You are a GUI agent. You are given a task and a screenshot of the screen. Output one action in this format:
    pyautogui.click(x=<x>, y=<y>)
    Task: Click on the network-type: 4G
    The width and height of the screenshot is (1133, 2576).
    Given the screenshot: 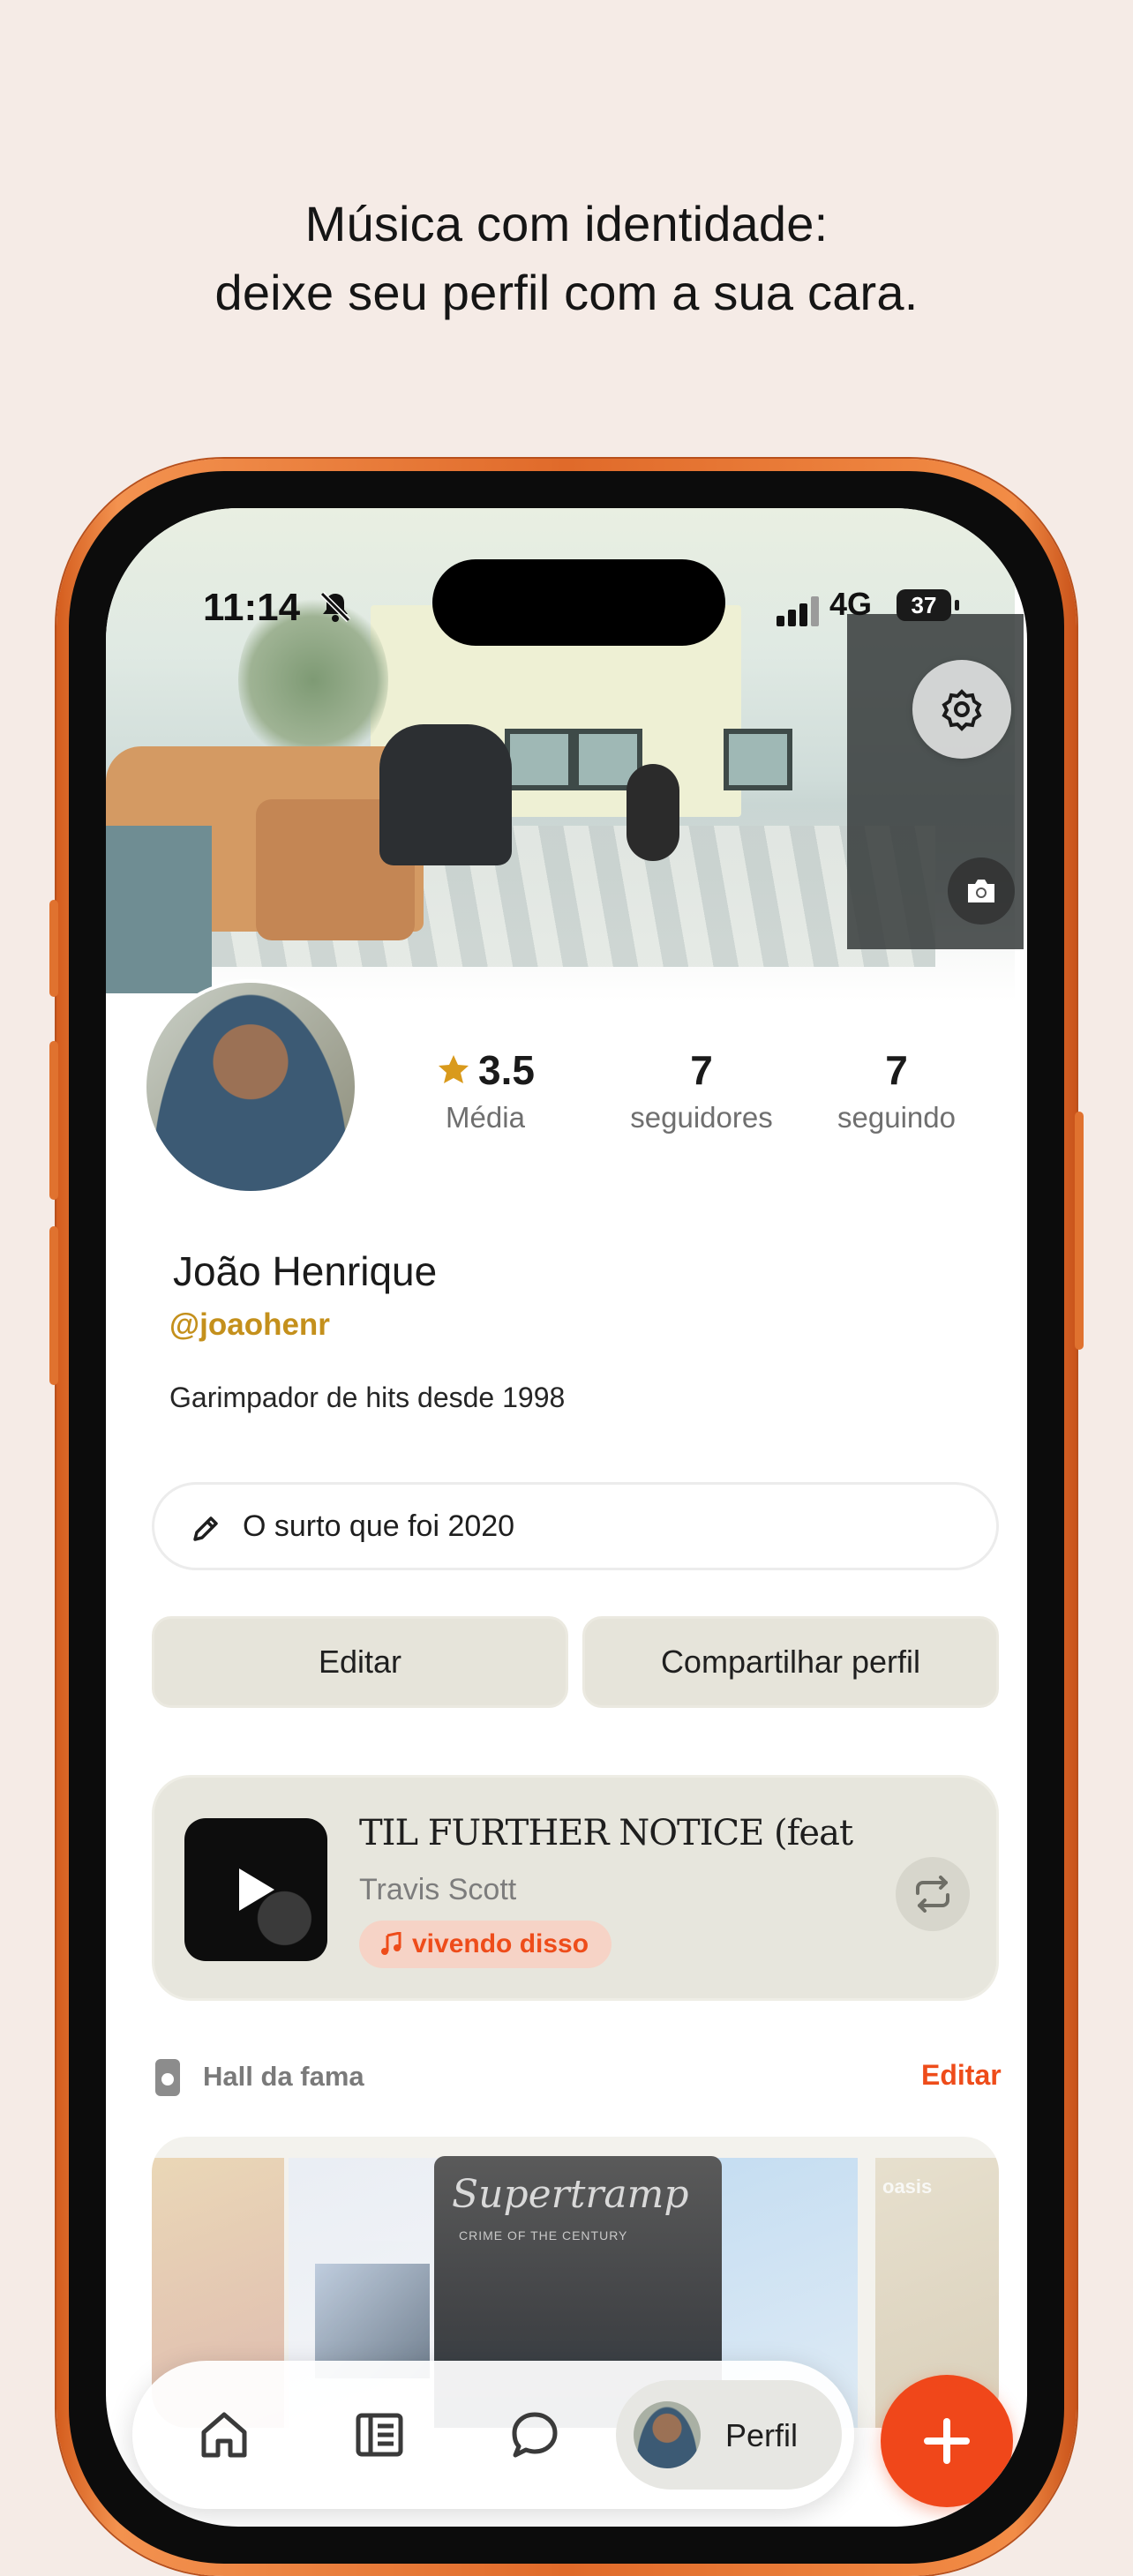 What is the action you would take?
    pyautogui.click(x=851, y=604)
    